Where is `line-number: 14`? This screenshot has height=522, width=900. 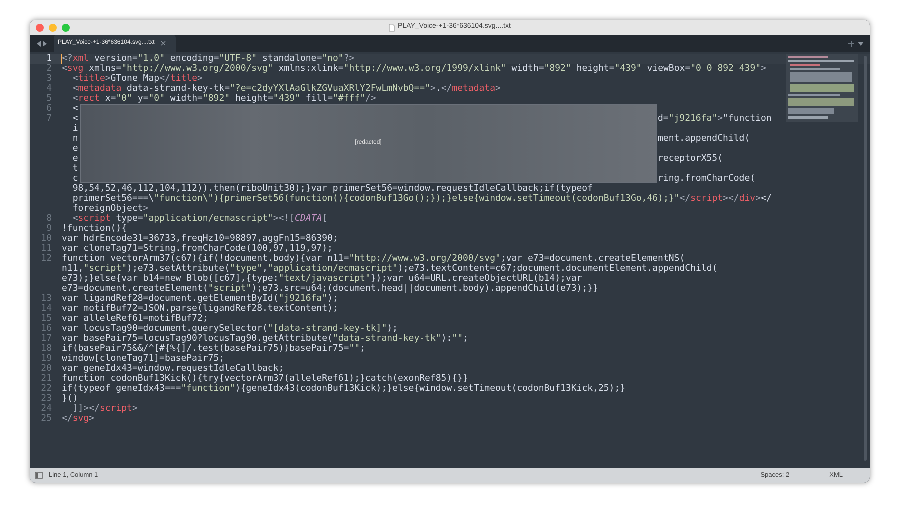 line-number: 14 is located at coordinates (46, 309).